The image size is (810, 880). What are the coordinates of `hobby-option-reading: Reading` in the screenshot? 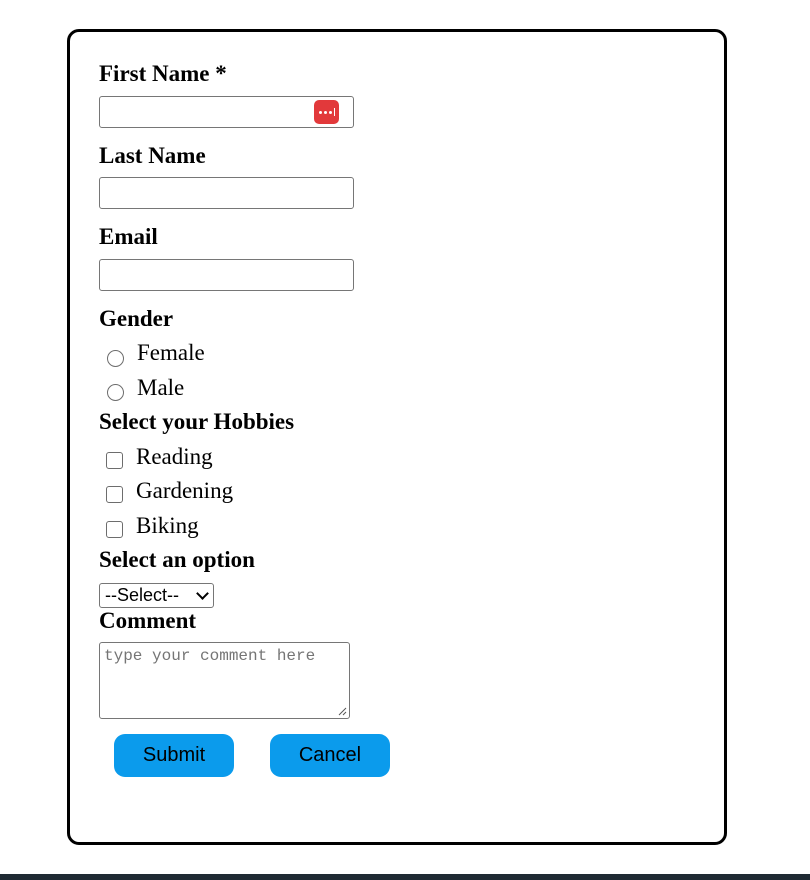 It's located at (174, 456).